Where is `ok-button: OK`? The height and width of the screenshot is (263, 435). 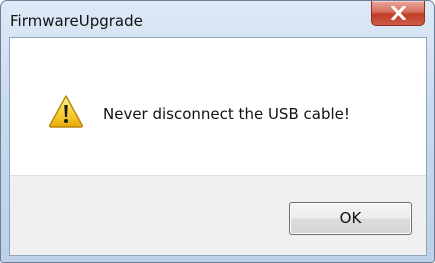
ok-button: OK is located at coordinates (350, 218).